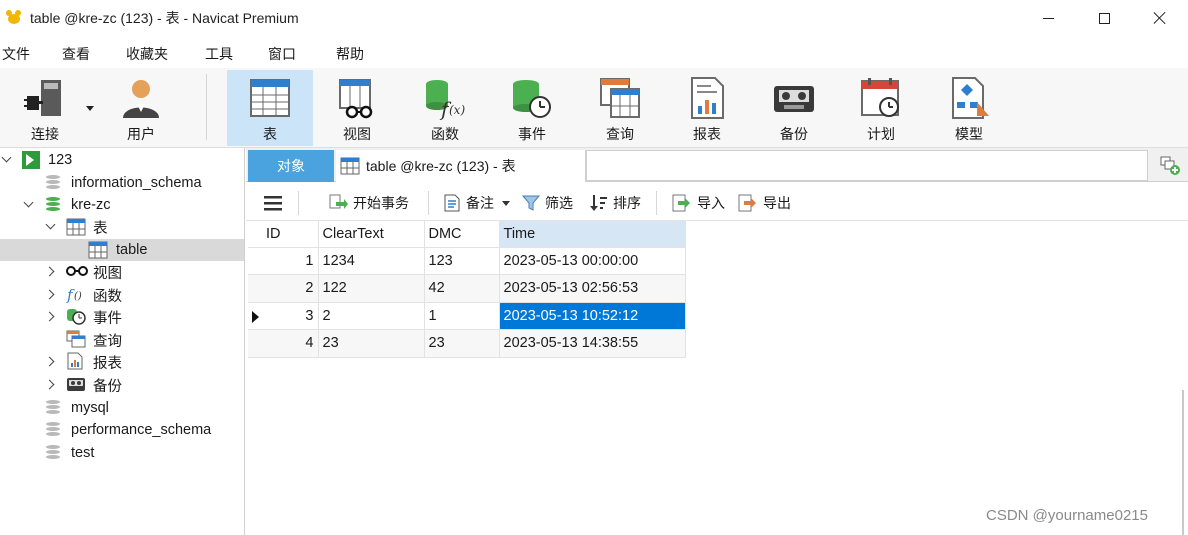 The width and height of the screenshot is (1188, 535). I want to click on model-button: 模型, so click(969, 108).